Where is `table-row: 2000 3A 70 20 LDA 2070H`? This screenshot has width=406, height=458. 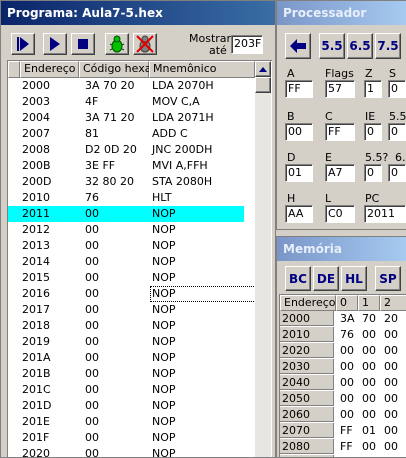 table-row: 2000 3A 70 20 LDA 2070H is located at coordinates (126, 86).